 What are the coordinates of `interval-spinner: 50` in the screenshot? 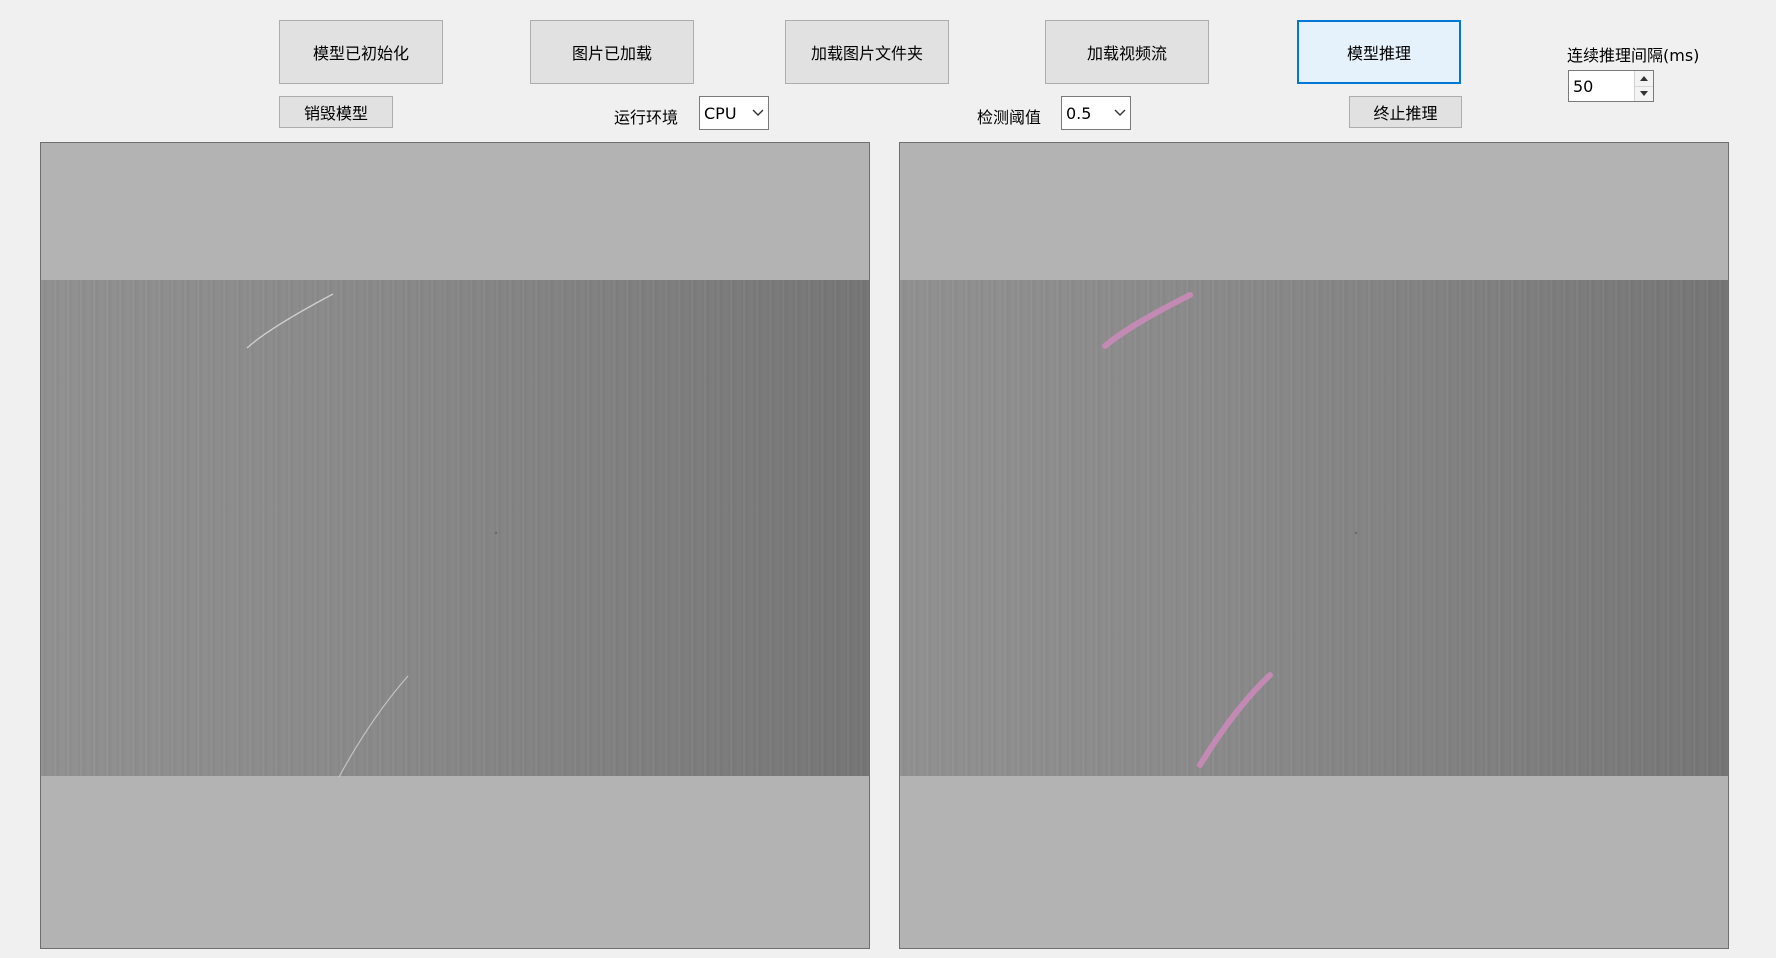 It's located at (1611, 86).